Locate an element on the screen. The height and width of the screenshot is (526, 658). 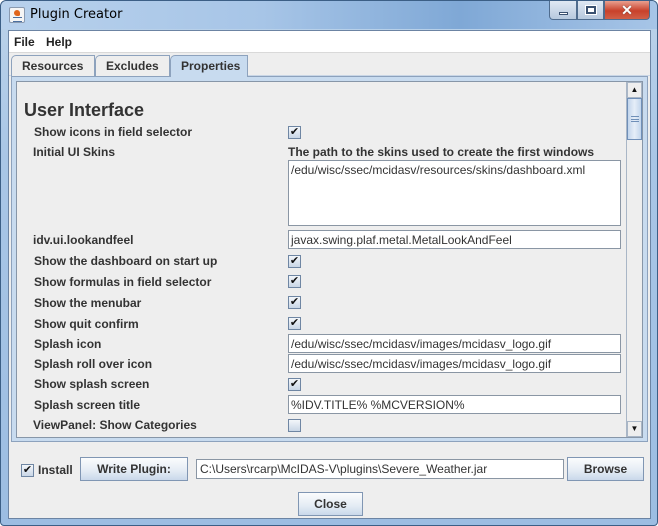
checkbox-show-formulas: ✔ is located at coordinates (294, 281).